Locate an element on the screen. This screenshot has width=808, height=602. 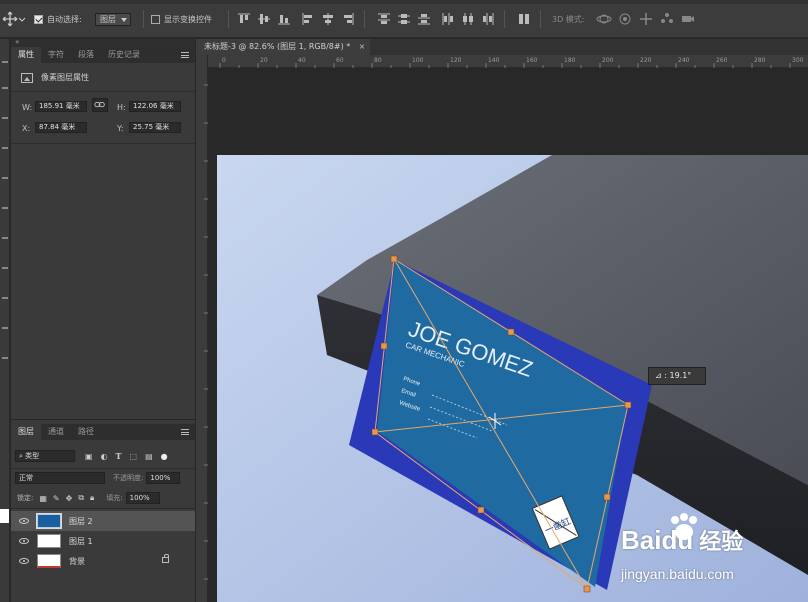
panel-menu-icon is located at coordinates (185, 55).